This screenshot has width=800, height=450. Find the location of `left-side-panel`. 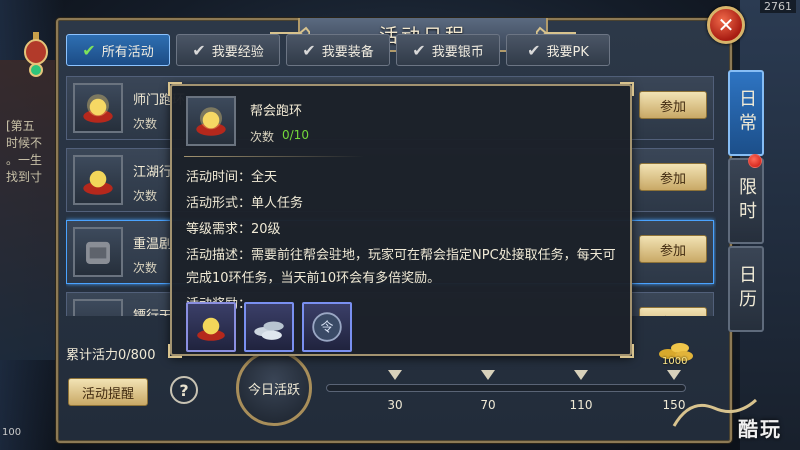

left-side-panel is located at coordinates (31, 210).